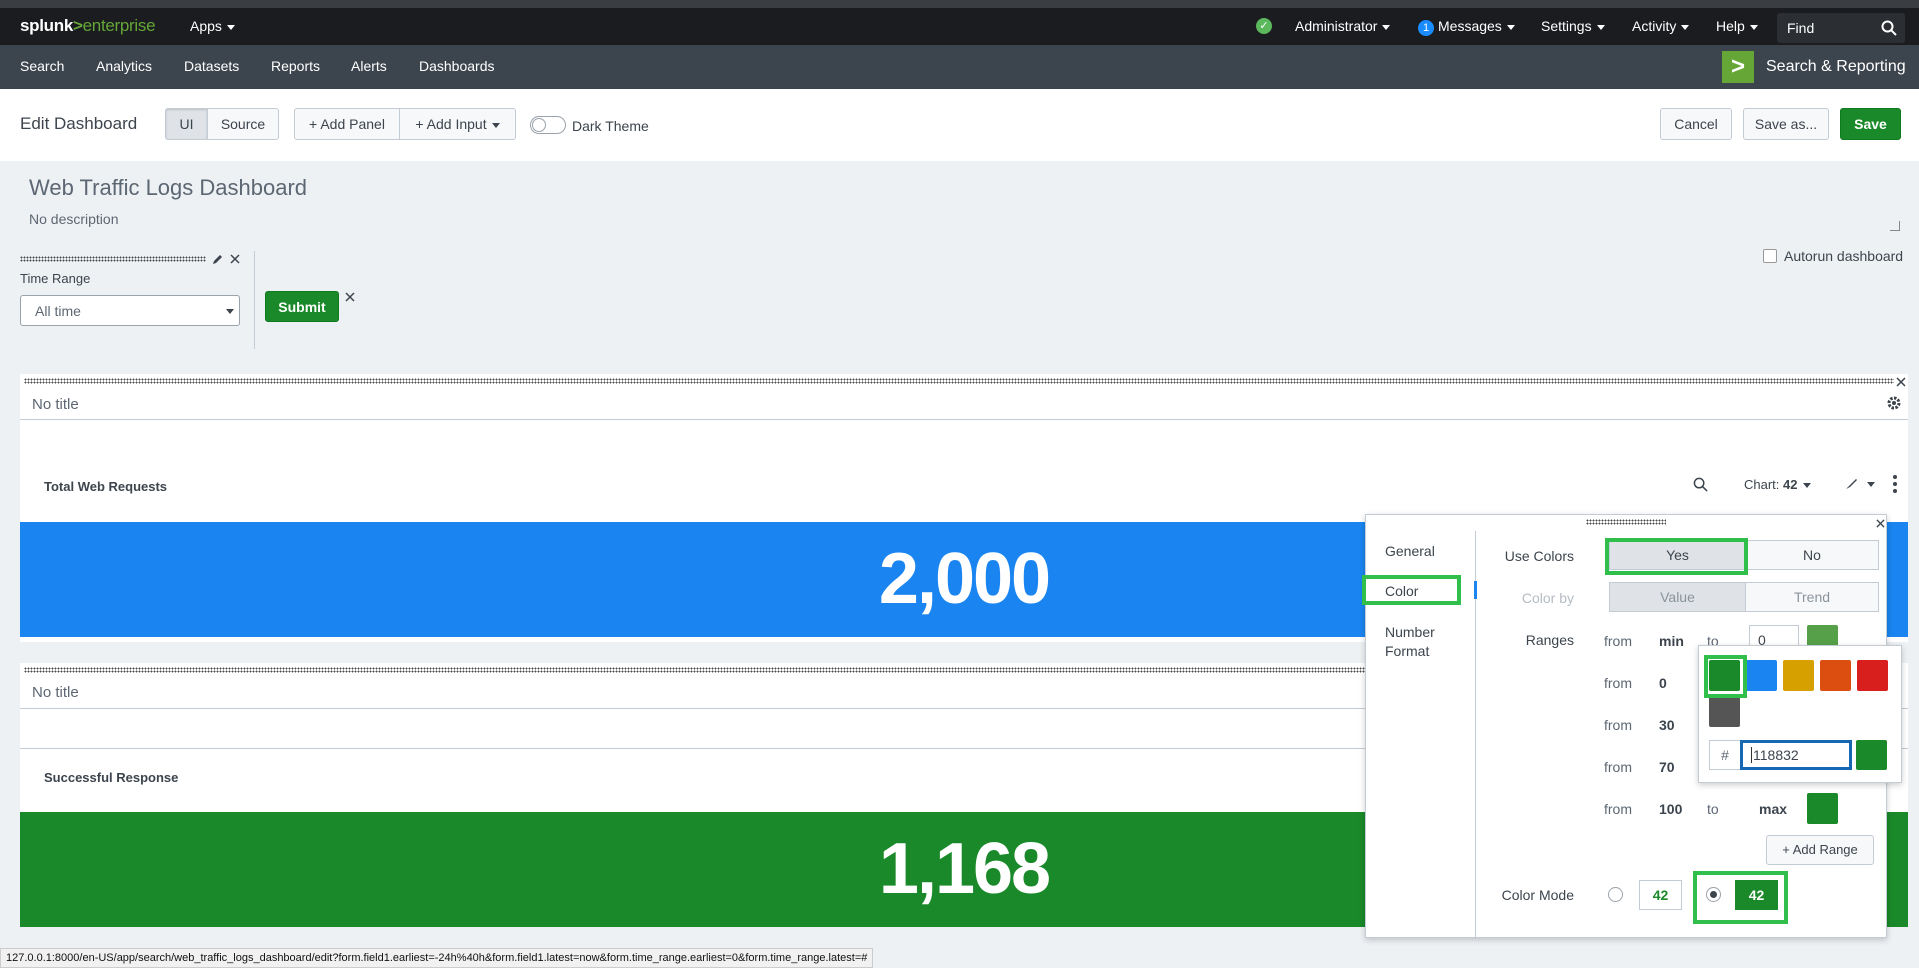 The height and width of the screenshot is (968, 1919). I want to click on palette-swatch-green, so click(1724, 675).